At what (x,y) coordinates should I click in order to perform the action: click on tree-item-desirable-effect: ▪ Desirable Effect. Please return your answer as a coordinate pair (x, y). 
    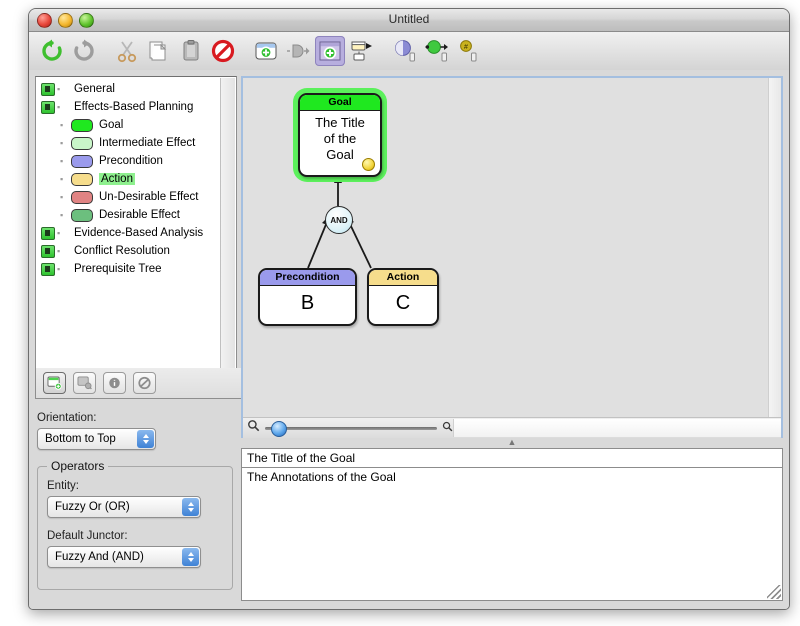
    Looking at the image, I should click on (128, 215).